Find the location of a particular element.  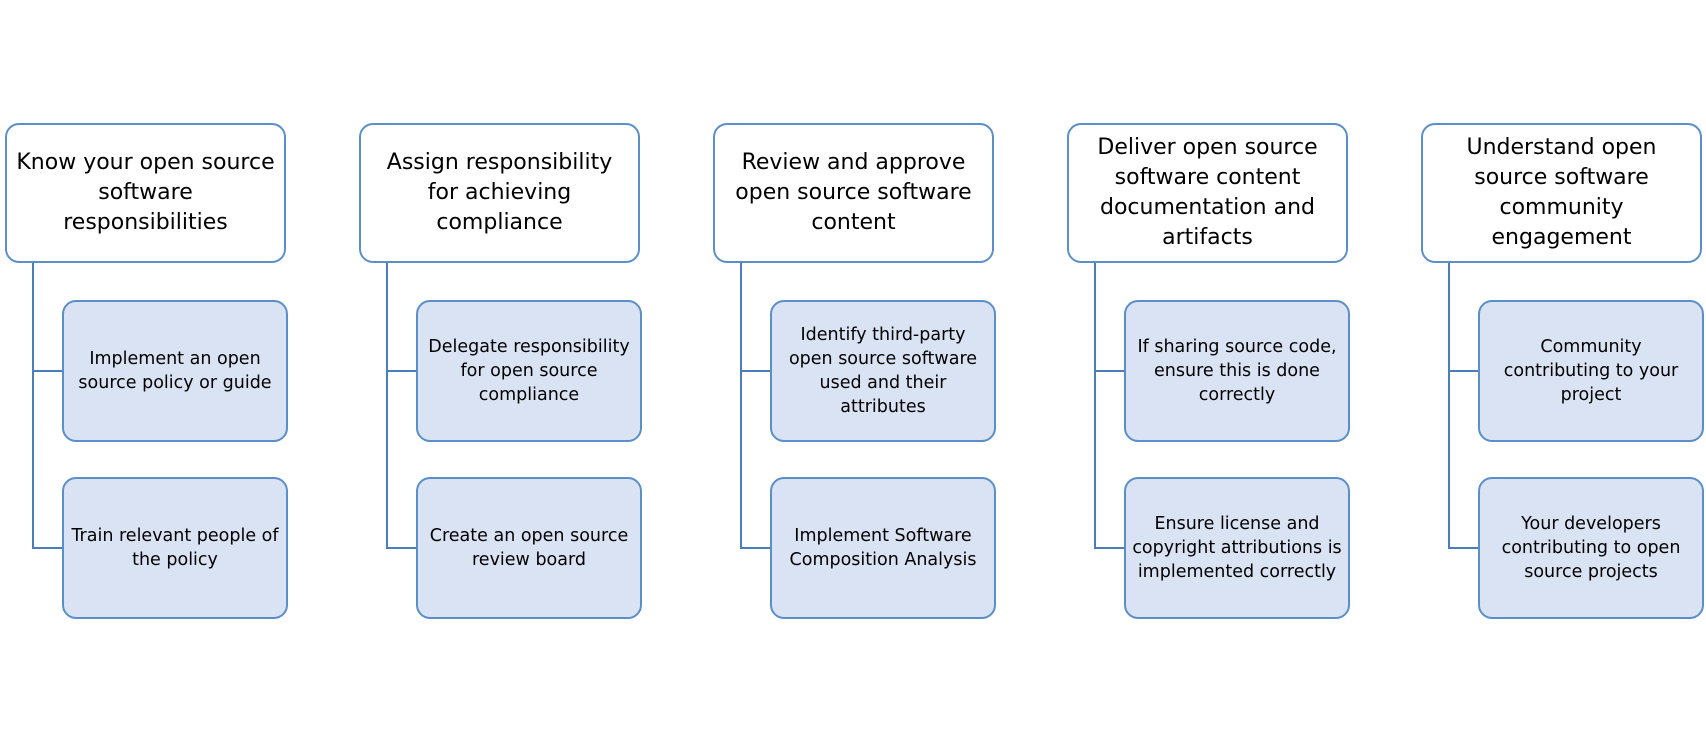

task-label: Create an open source review board is located at coordinates (529, 548).